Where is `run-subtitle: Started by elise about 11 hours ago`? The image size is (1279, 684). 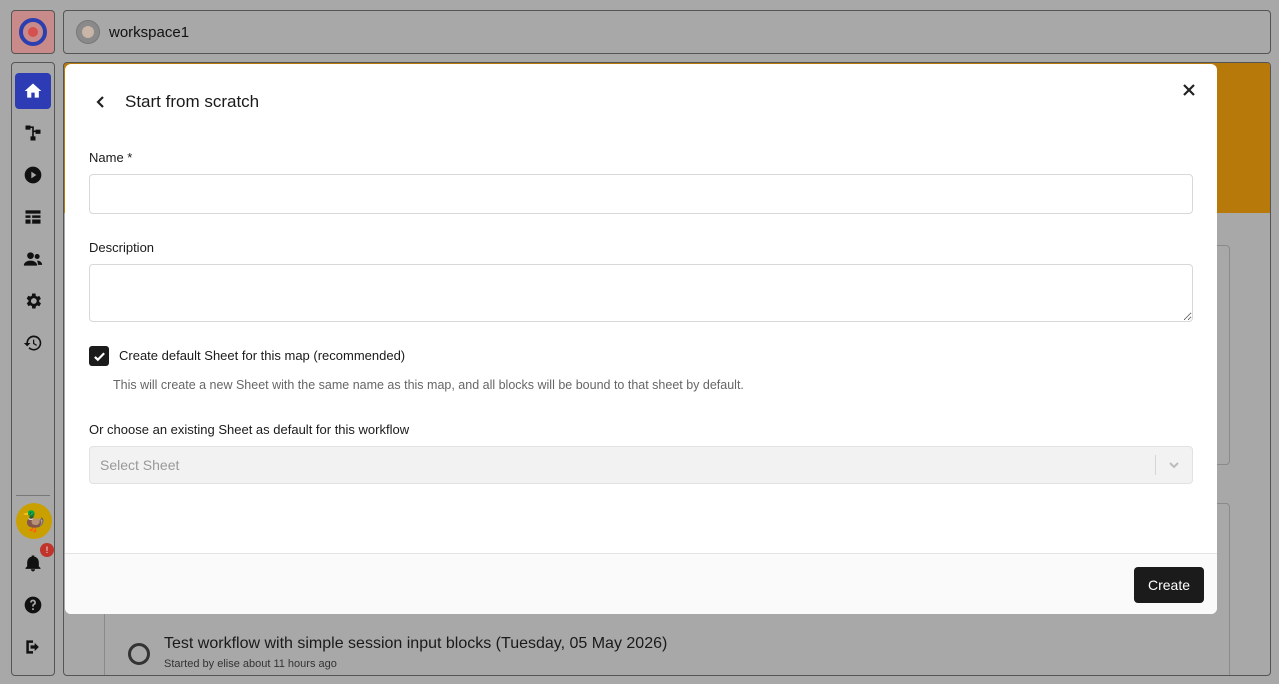
run-subtitle: Started by elise about 11 hours ago is located at coordinates (250, 664).